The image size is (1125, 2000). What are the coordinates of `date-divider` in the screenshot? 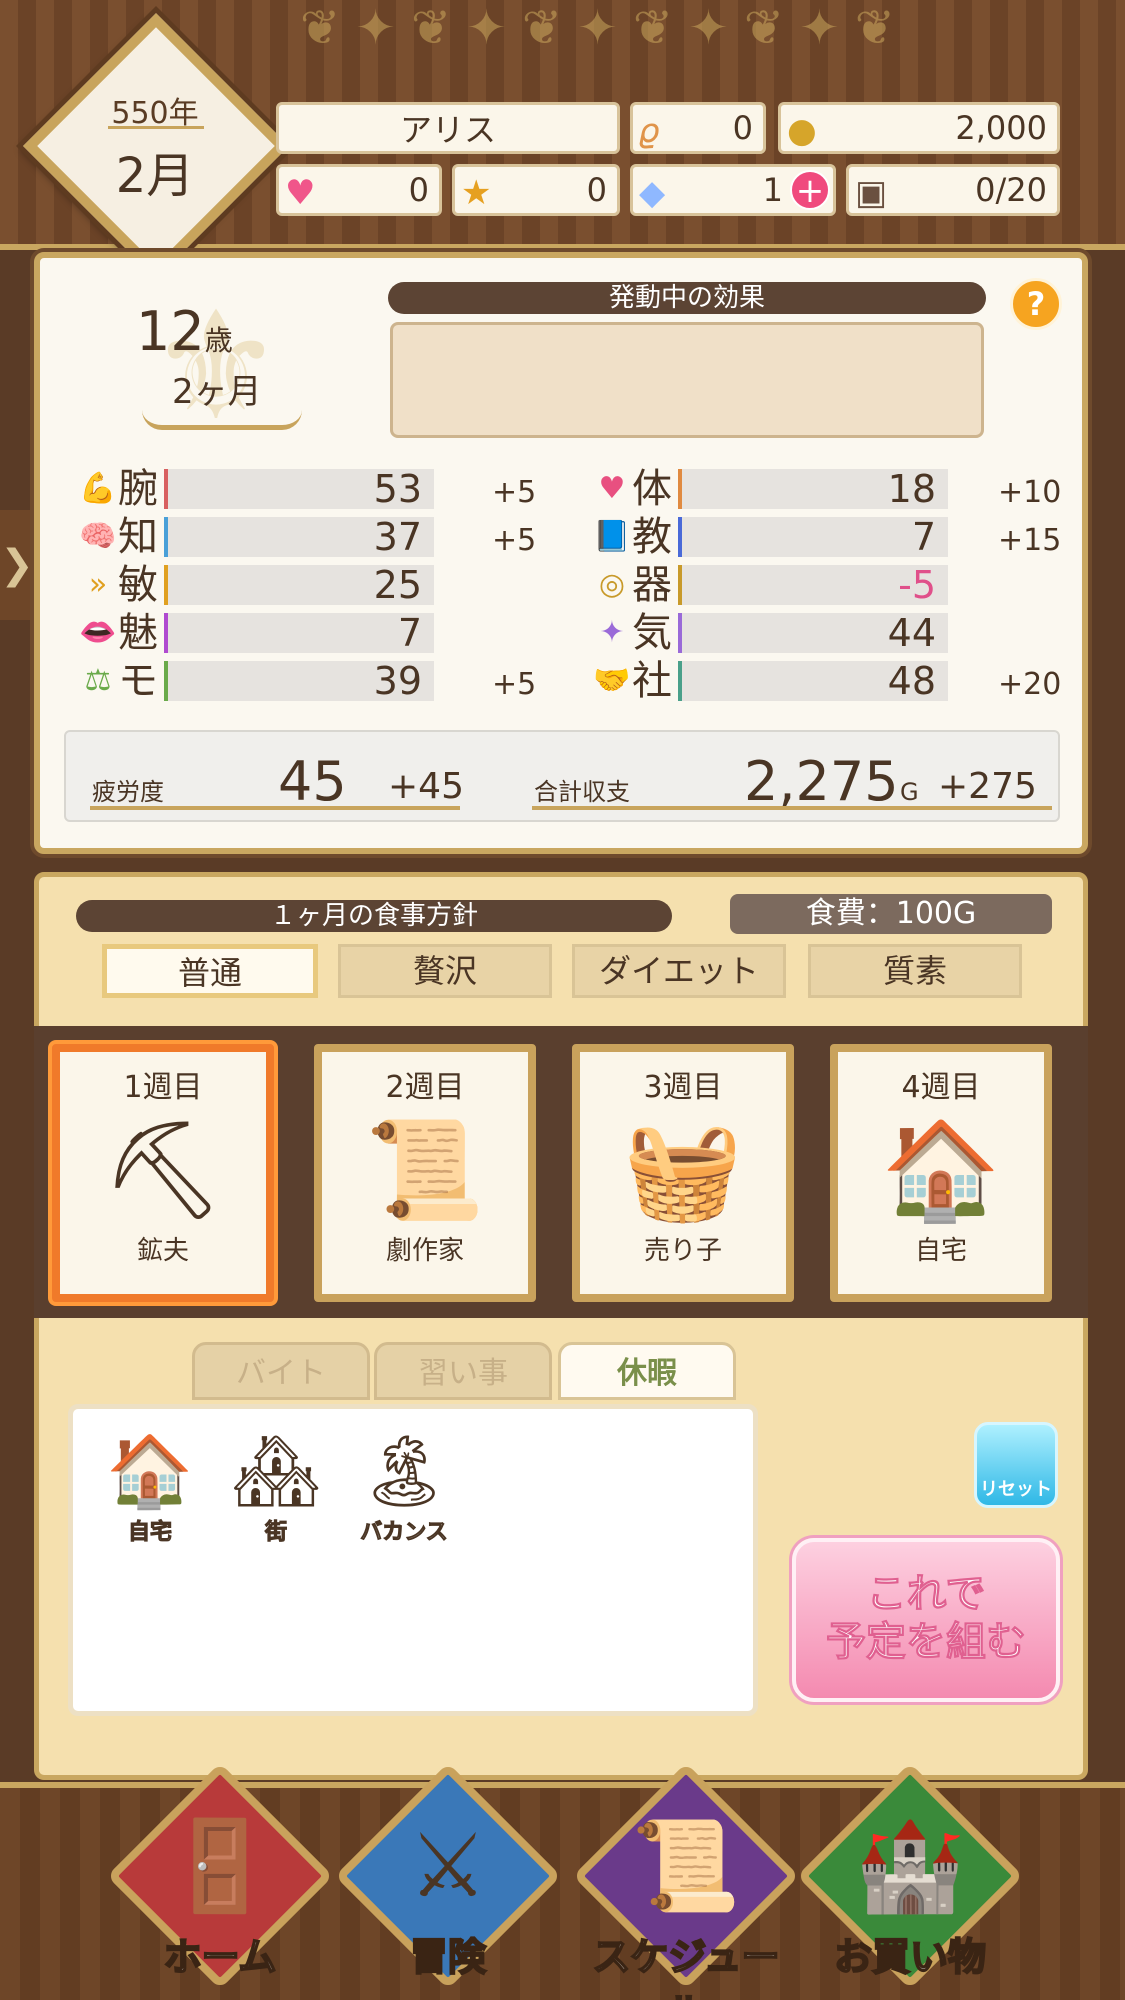 It's located at (156, 127).